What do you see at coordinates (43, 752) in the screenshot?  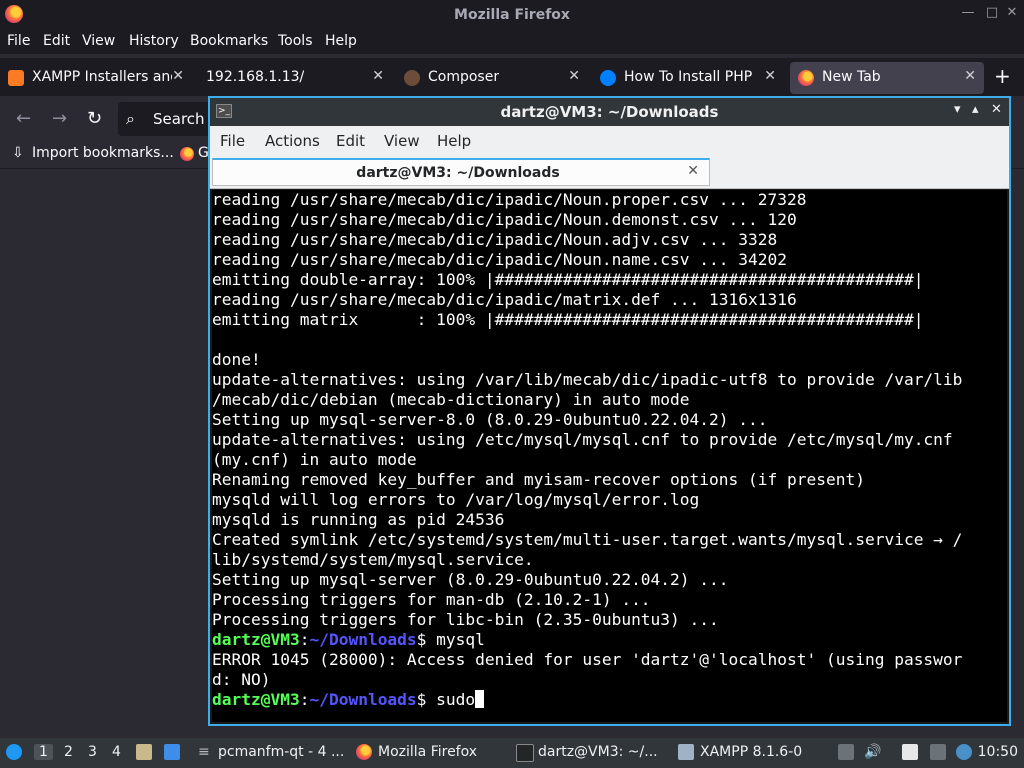 I see `desktop-1: 1` at bounding box center [43, 752].